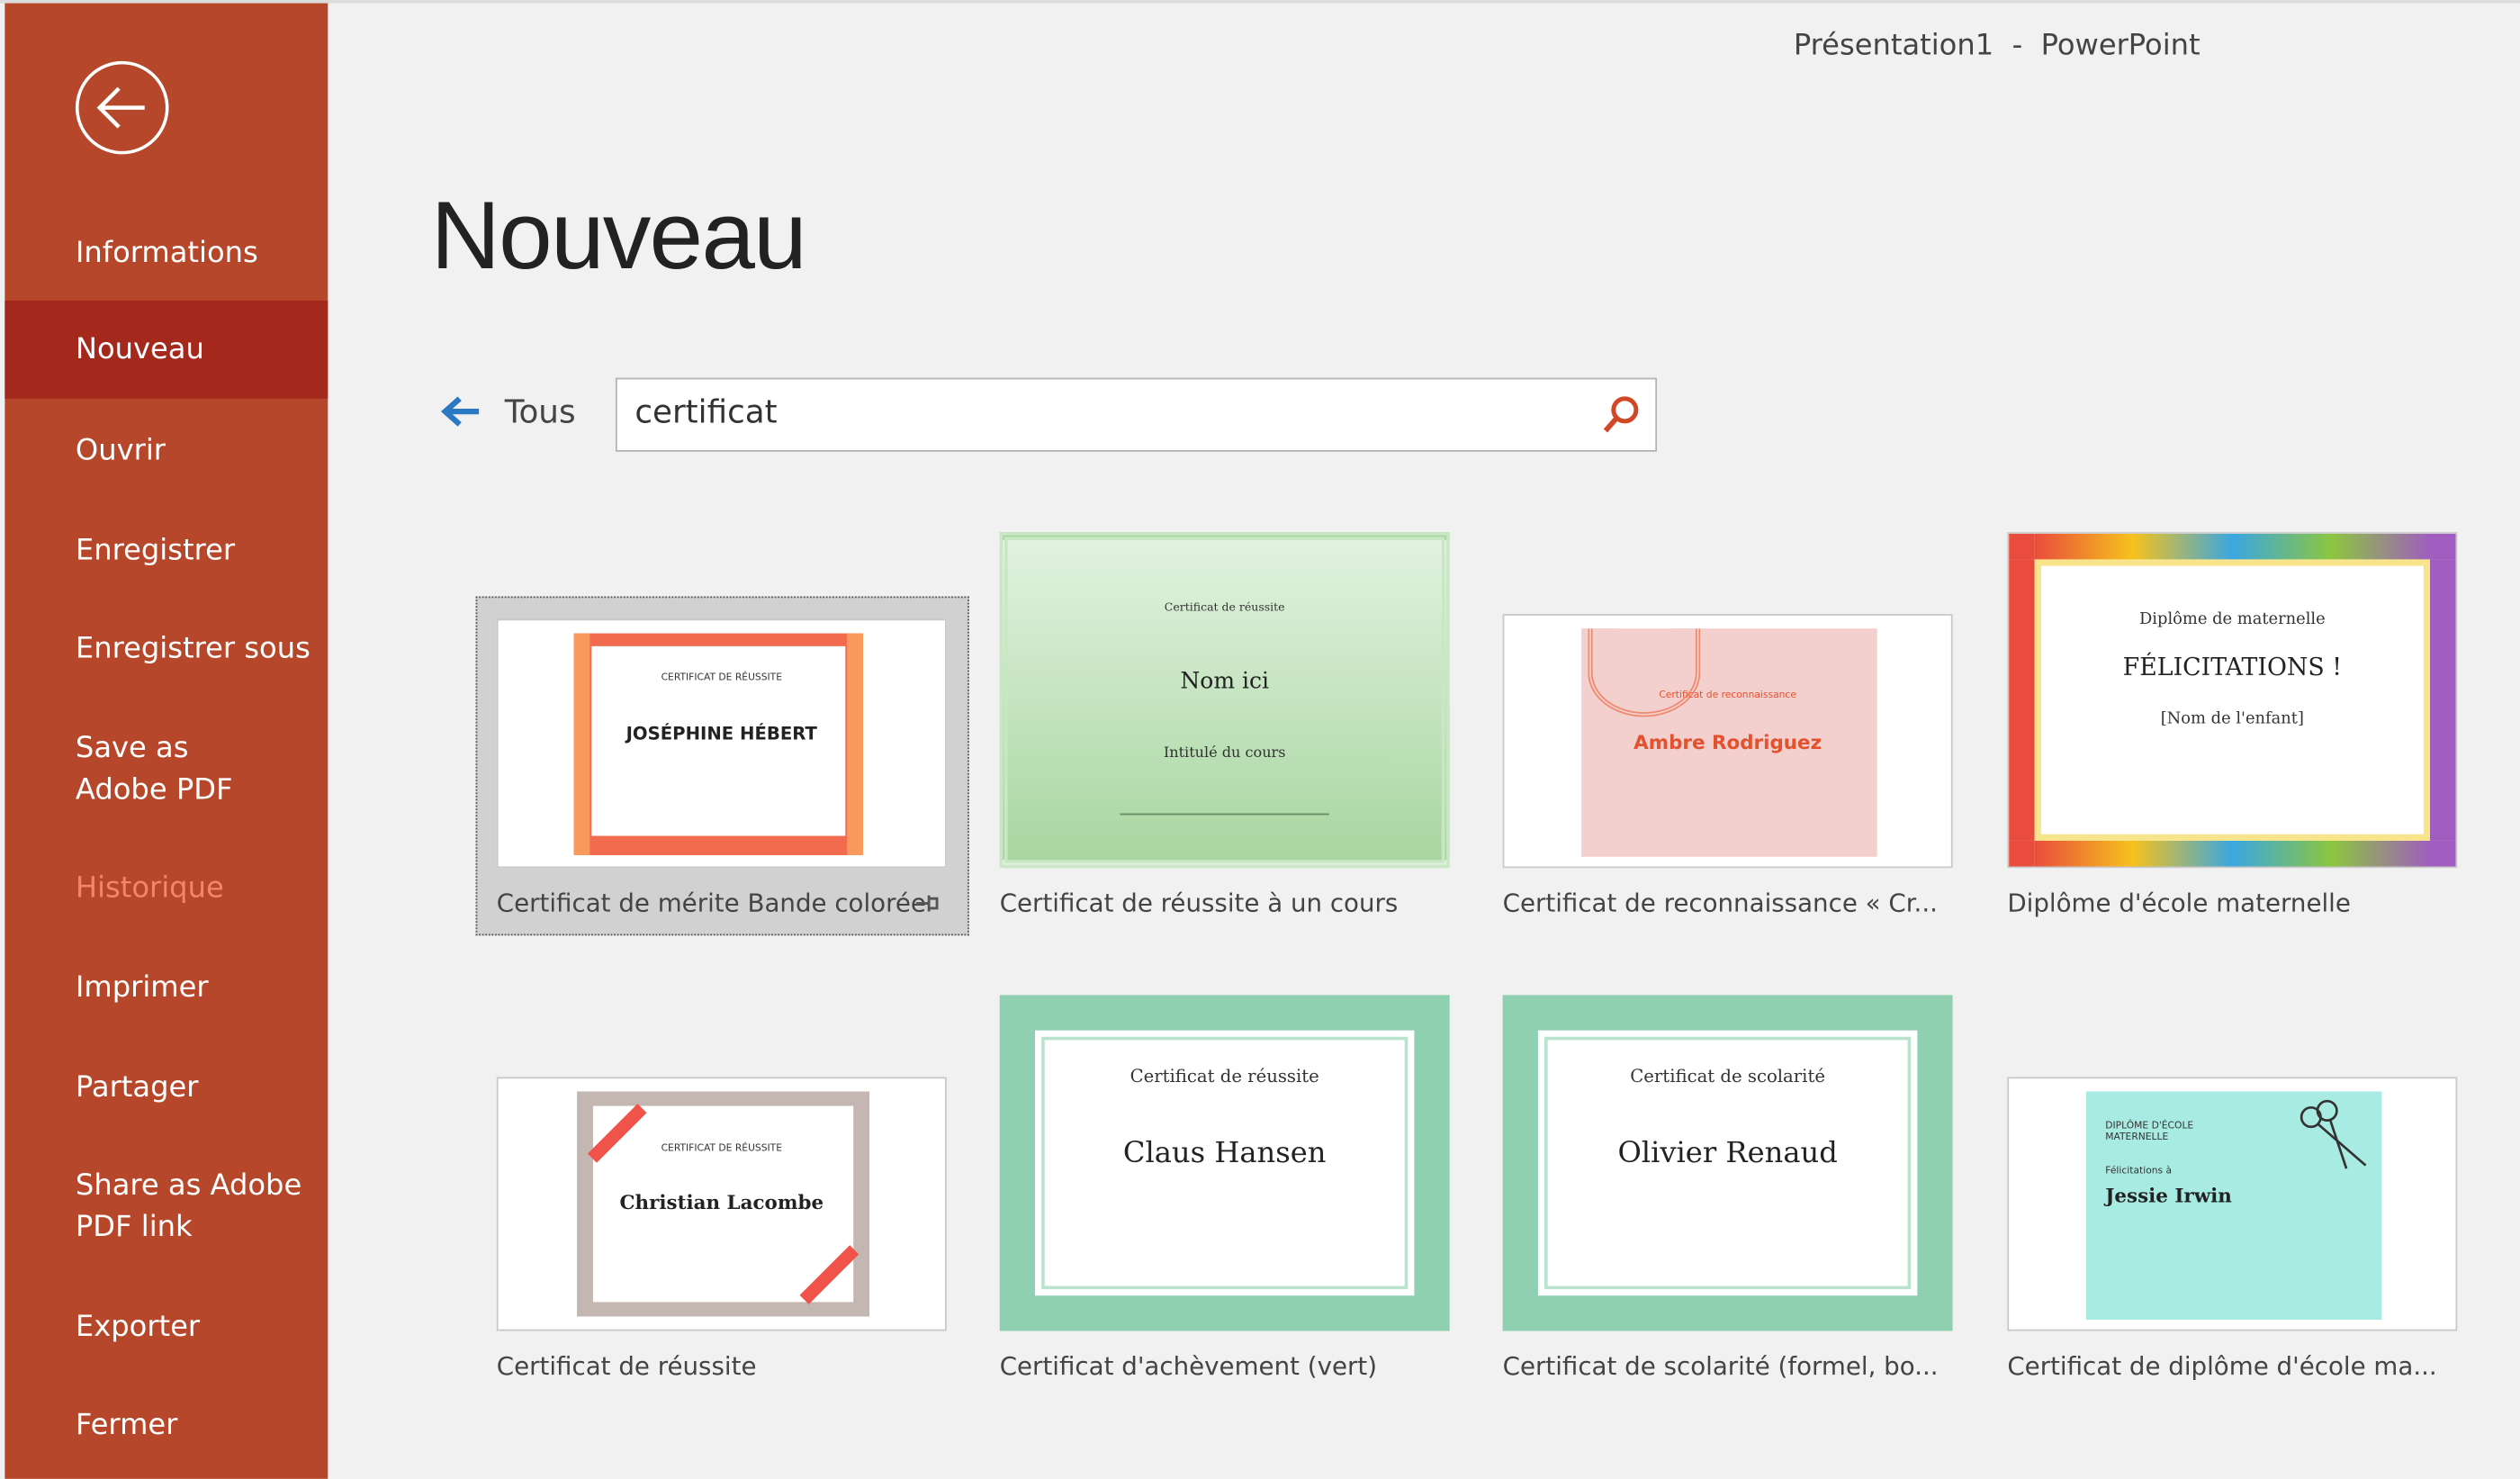 Image resolution: width=2520 pixels, height=1479 pixels. Describe the element at coordinates (1189, 1366) in the screenshot. I see `template-label: Certificat d'achèvement (vert)` at that location.